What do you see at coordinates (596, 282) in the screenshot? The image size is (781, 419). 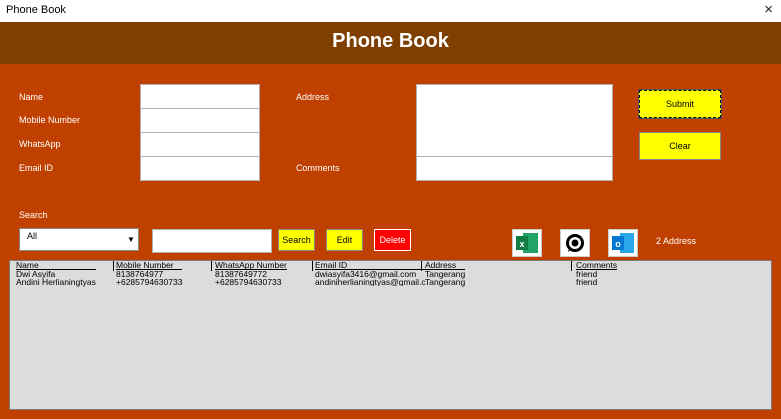 I see `table-row: friend` at bounding box center [596, 282].